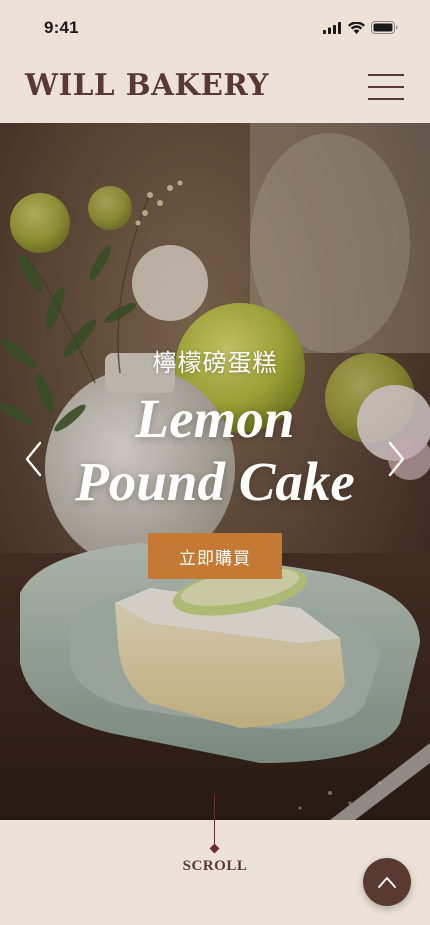 The width and height of the screenshot is (430, 925). I want to click on chevron-left-icon, so click(34, 459).